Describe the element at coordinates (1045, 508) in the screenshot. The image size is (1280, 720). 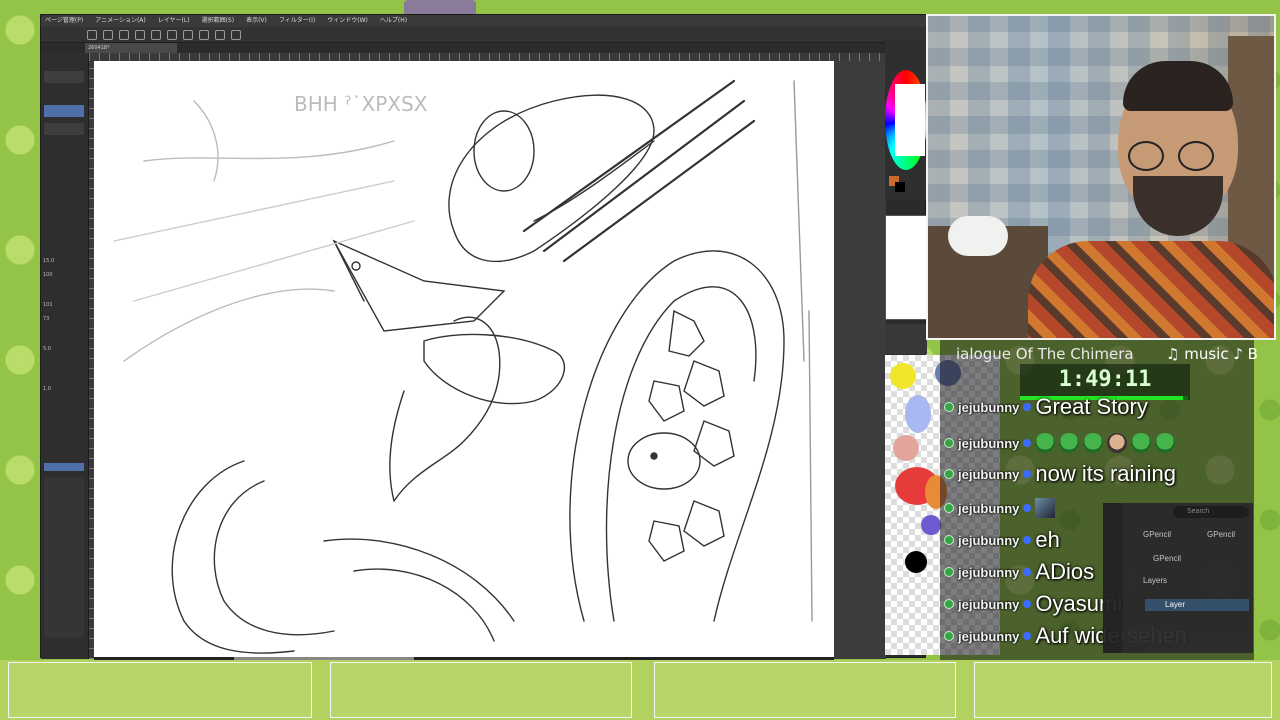
I see `image-emote-icon` at that location.